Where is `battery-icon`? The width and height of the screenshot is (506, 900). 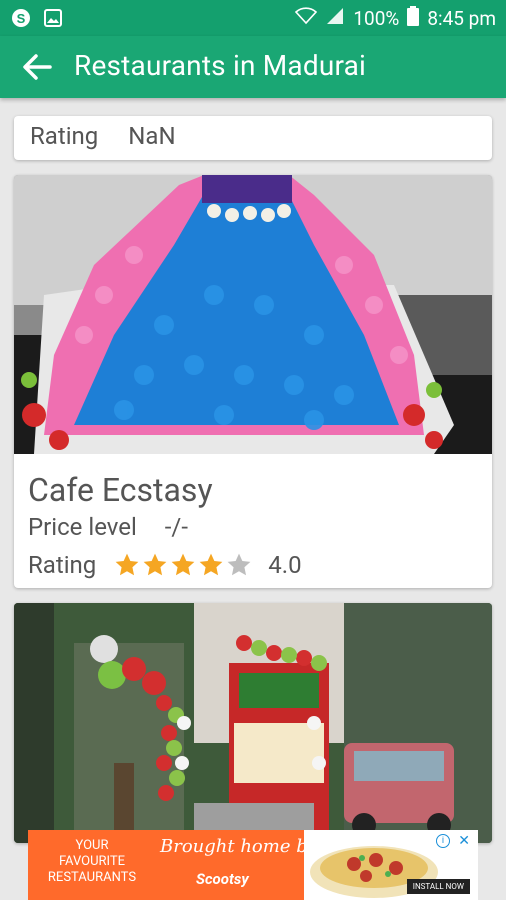
battery-icon is located at coordinates (413, 18).